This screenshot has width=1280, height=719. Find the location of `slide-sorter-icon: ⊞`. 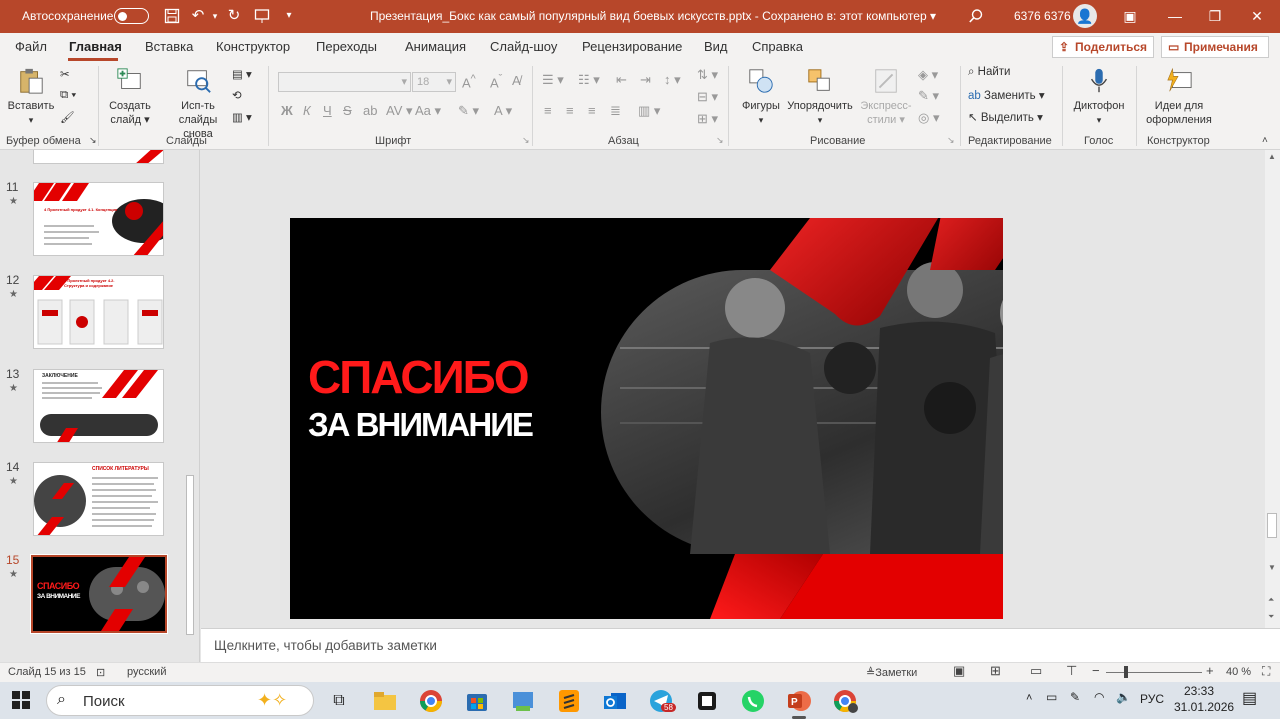

slide-sorter-icon: ⊞ is located at coordinates (995, 671).